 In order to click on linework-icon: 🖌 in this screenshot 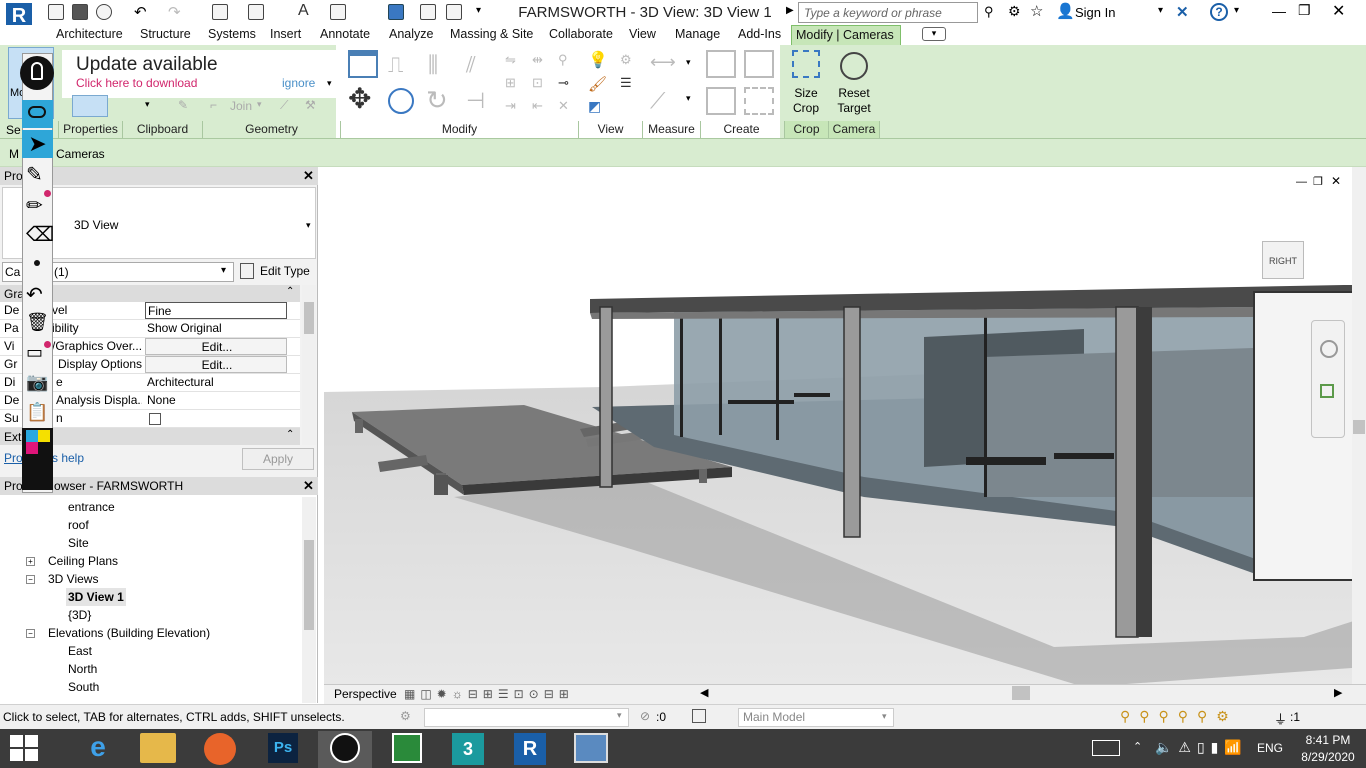, I will do `click(597, 84)`.